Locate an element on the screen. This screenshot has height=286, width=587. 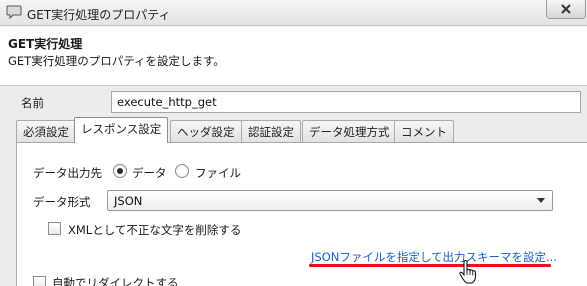
name-input is located at coordinates (346, 102).